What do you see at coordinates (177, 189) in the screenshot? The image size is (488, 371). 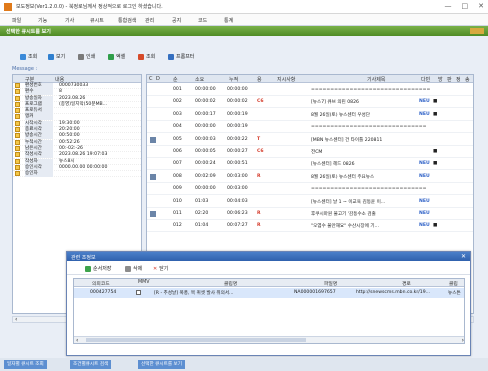 I see `cell-order: 009` at bounding box center [177, 189].